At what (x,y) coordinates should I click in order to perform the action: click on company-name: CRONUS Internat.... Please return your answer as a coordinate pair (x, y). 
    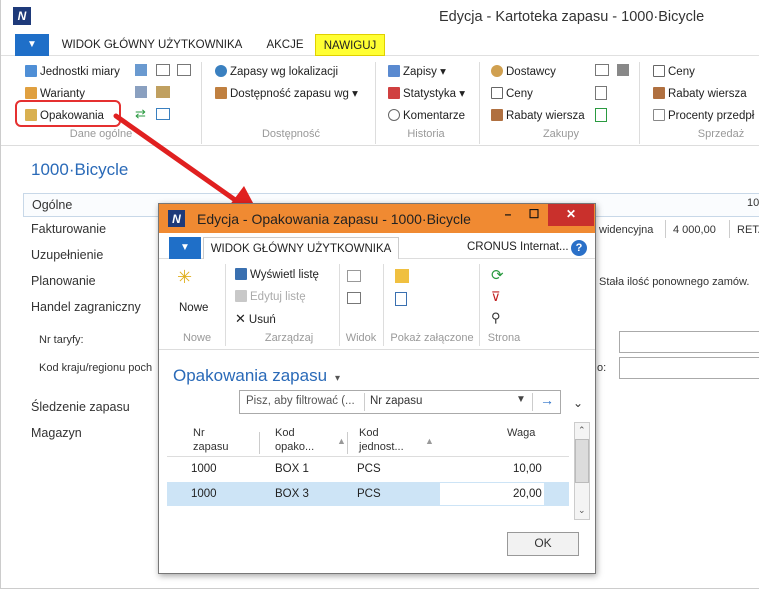
    Looking at the image, I should click on (518, 247).